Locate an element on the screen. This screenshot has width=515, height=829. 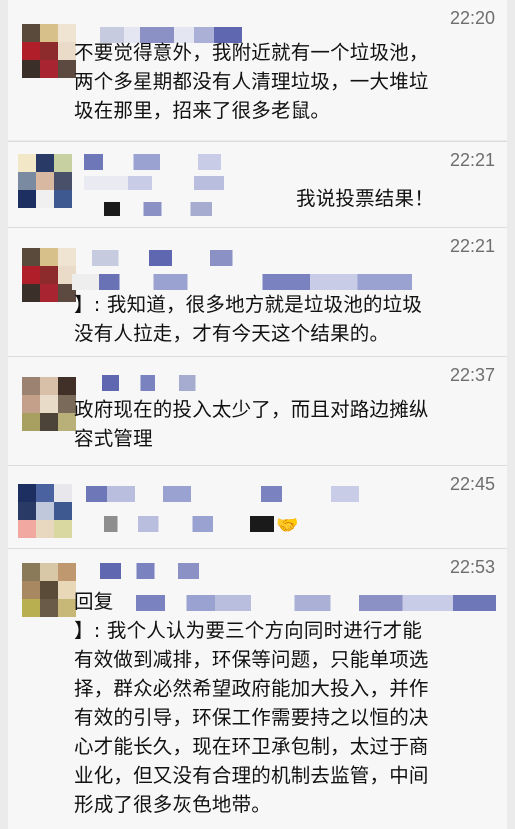
comment-card: 22:37 政府现在的投入太少了，而且对路边摊纵 容式管理 is located at coordinates (257, 410).